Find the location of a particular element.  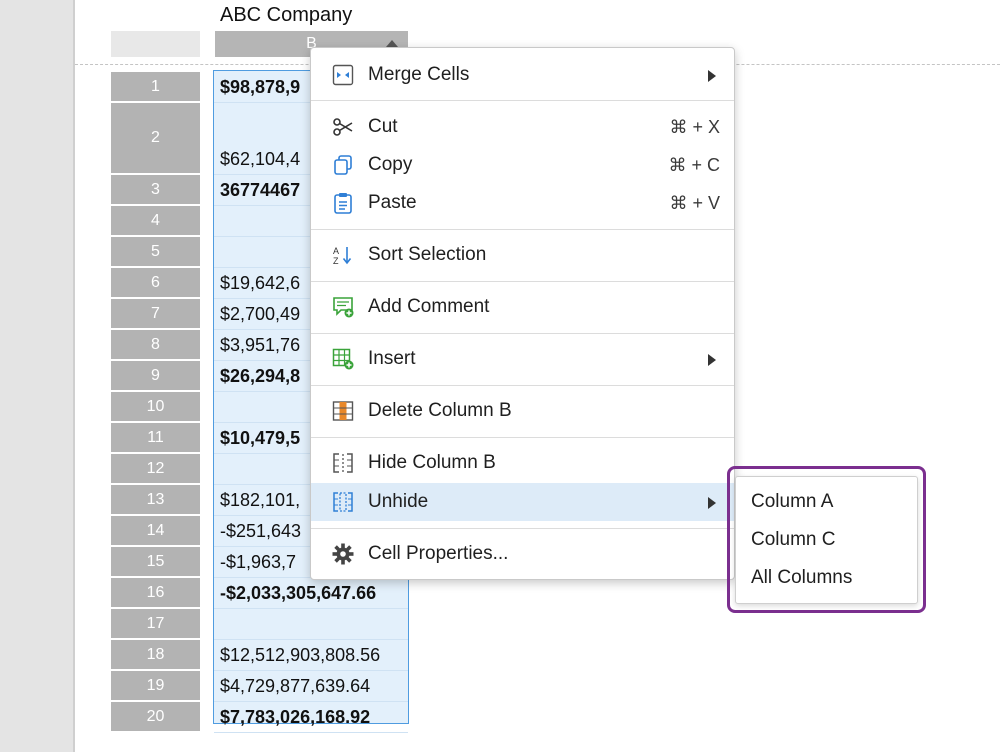

cell-b: $7,783,026,168.92 is located at coordinates (311, 717).